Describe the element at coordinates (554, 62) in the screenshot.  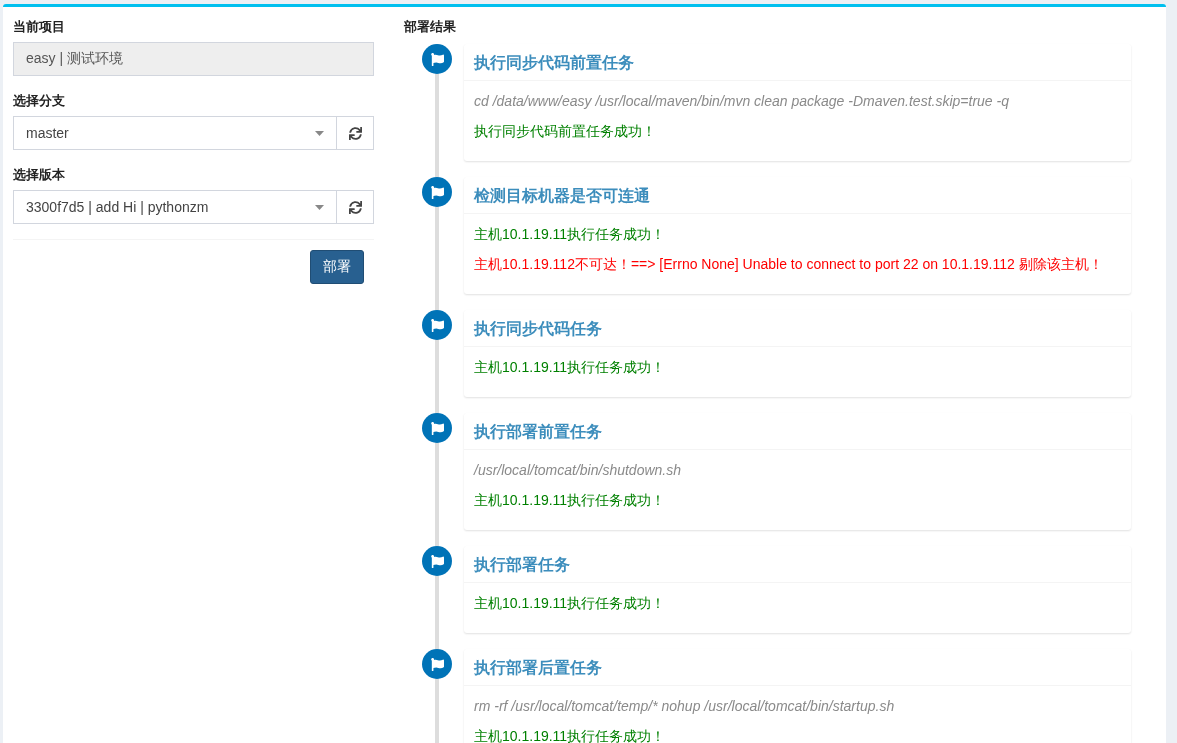
I see `step-title: 执行同步代码前置任务` at that location.